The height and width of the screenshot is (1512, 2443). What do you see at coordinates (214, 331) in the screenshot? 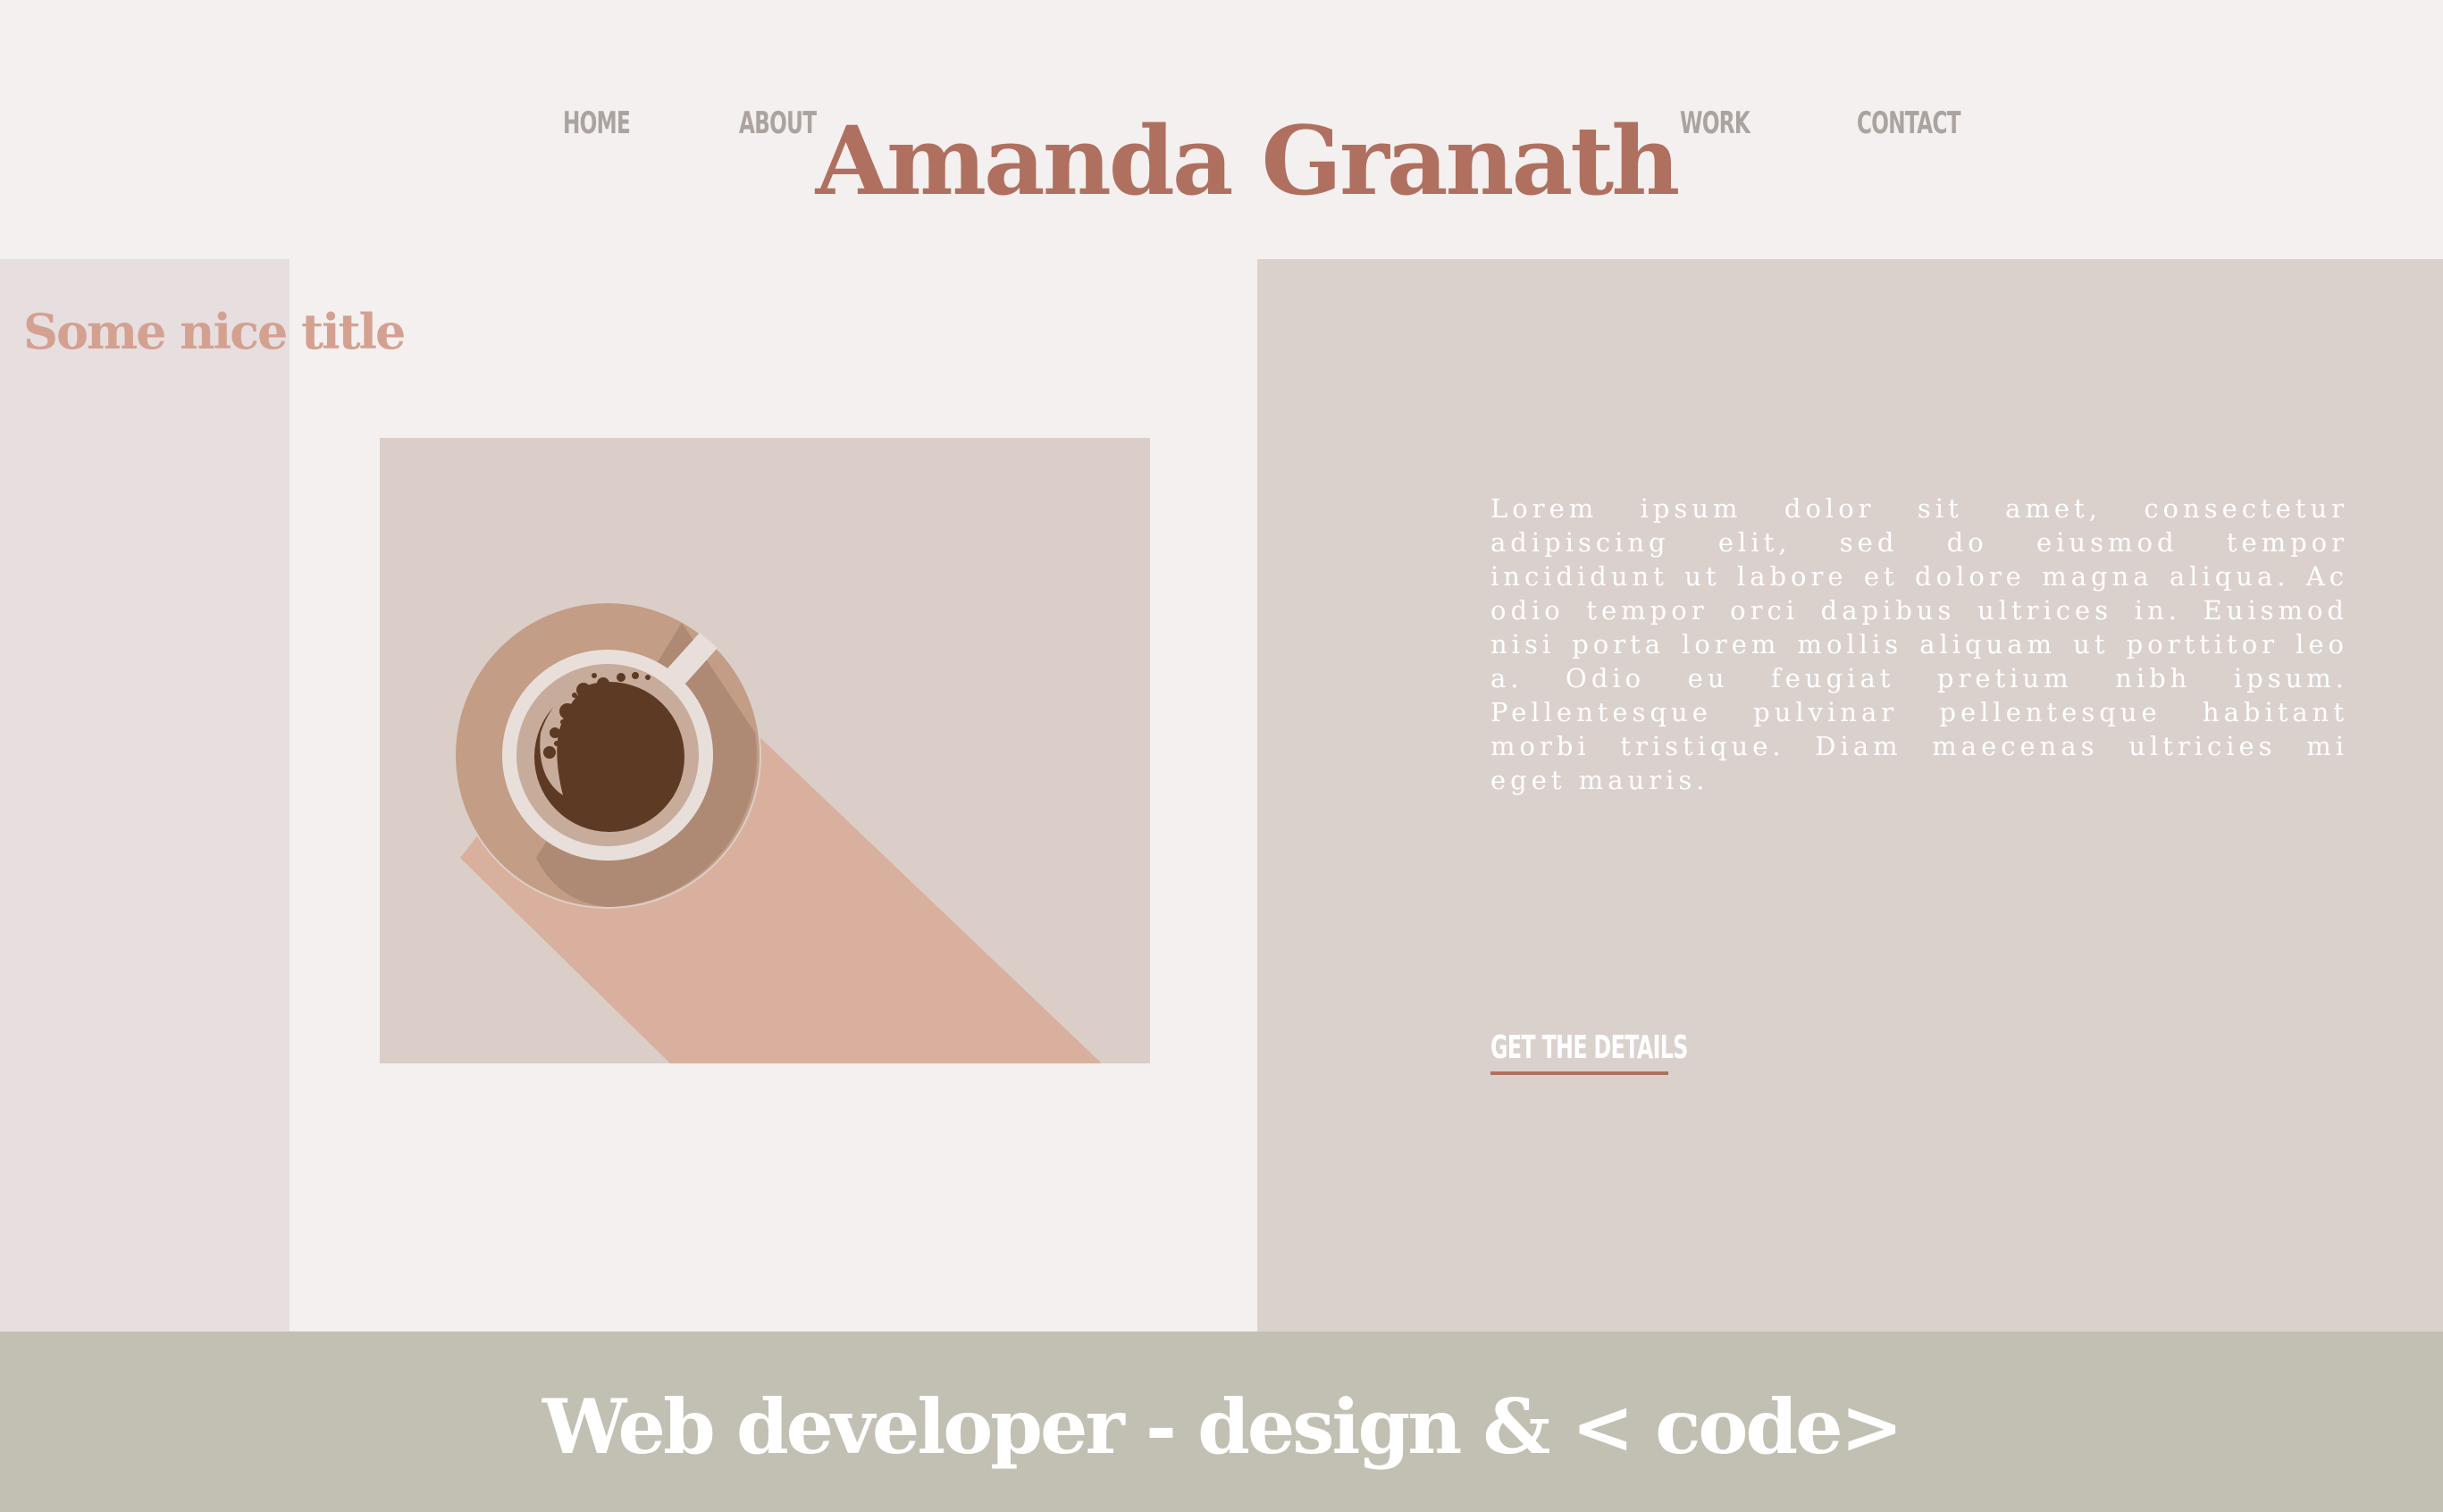
I see `section-title: Some nice title` at bounding box center [214, 331].